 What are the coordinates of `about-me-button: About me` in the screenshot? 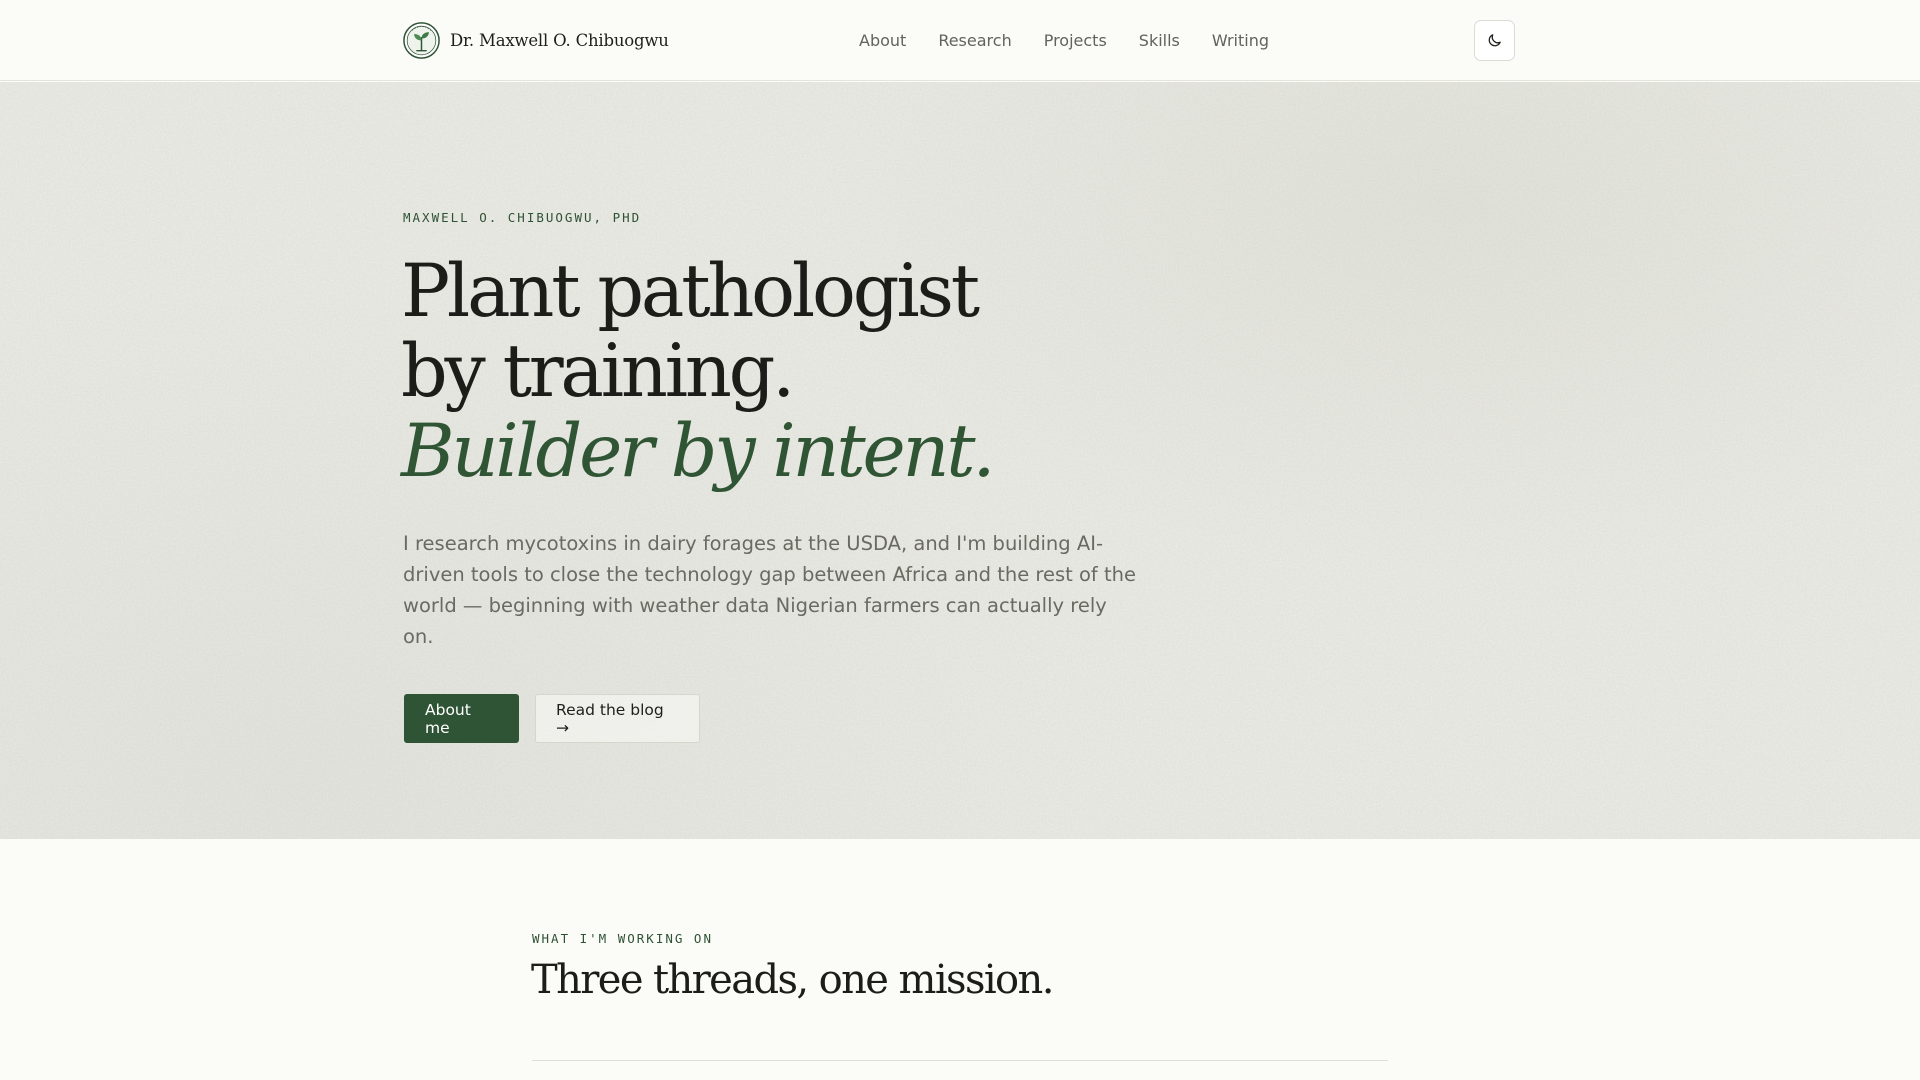 It's located at (461, 718).